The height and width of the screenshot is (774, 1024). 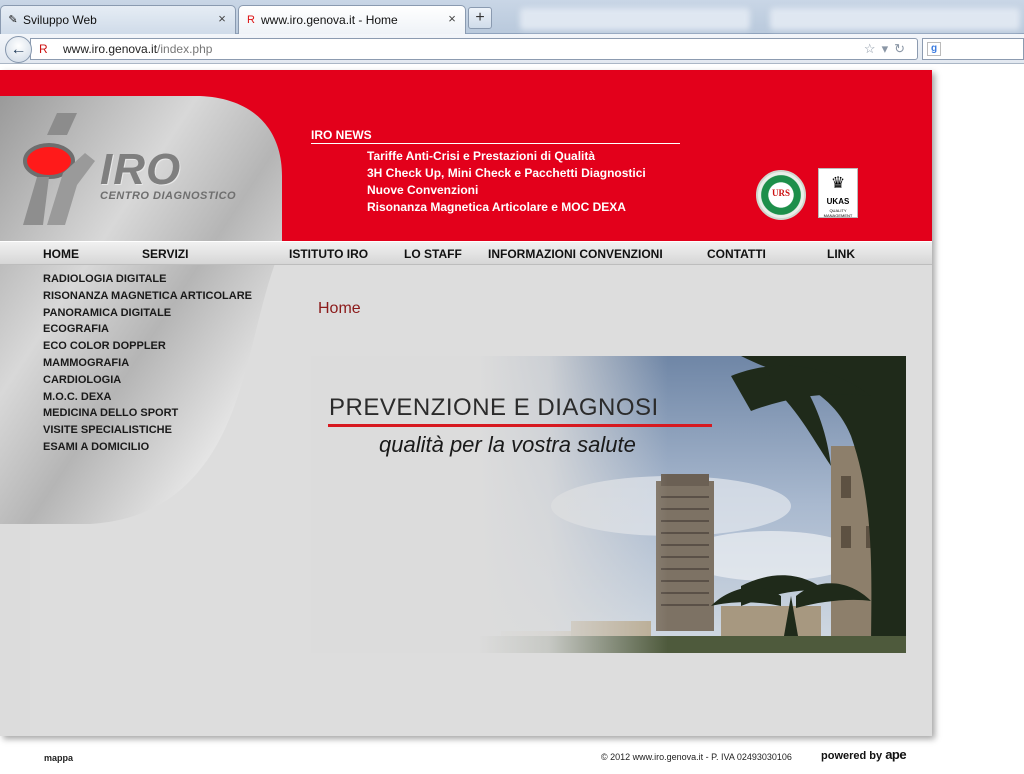 What do you see at coordinates (973, 49) in the screenshot?
I see `search-box: g` at bounding box center [973, 49].